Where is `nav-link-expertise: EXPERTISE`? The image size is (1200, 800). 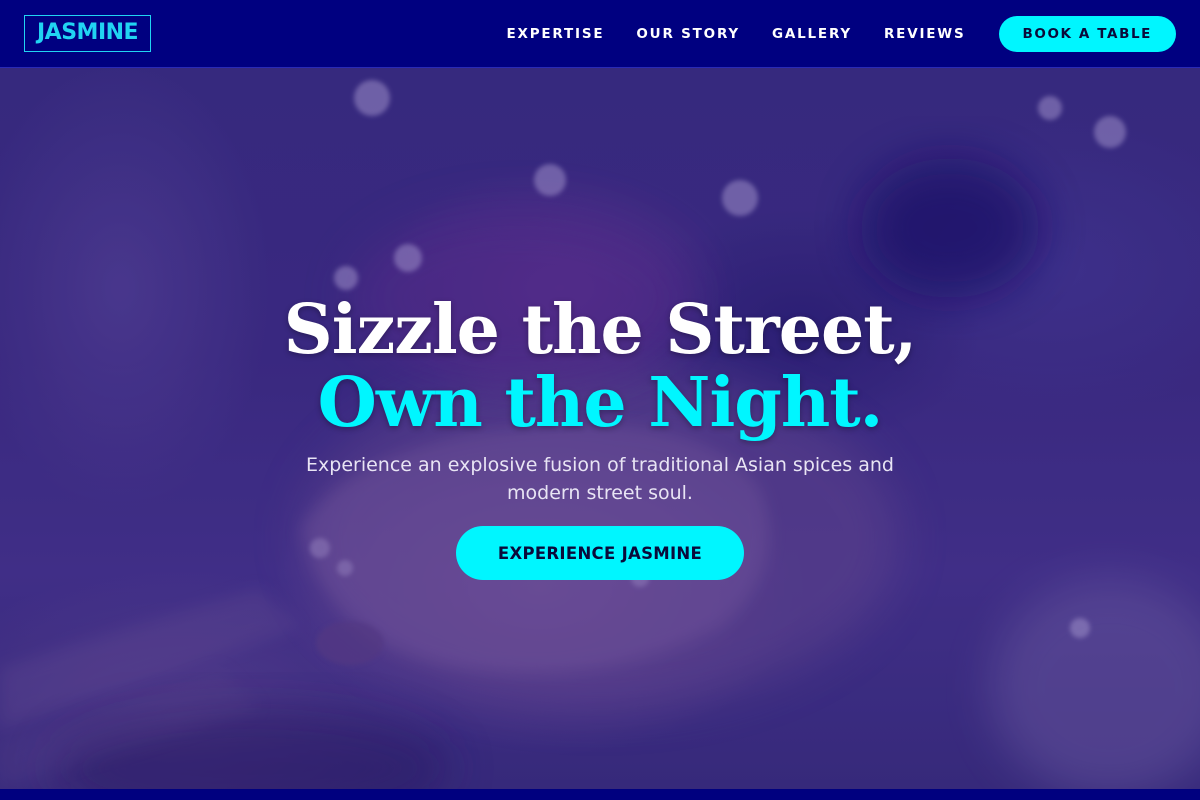
nav-link-expertise: EXPERTISE is located at coordinates (555, 34).